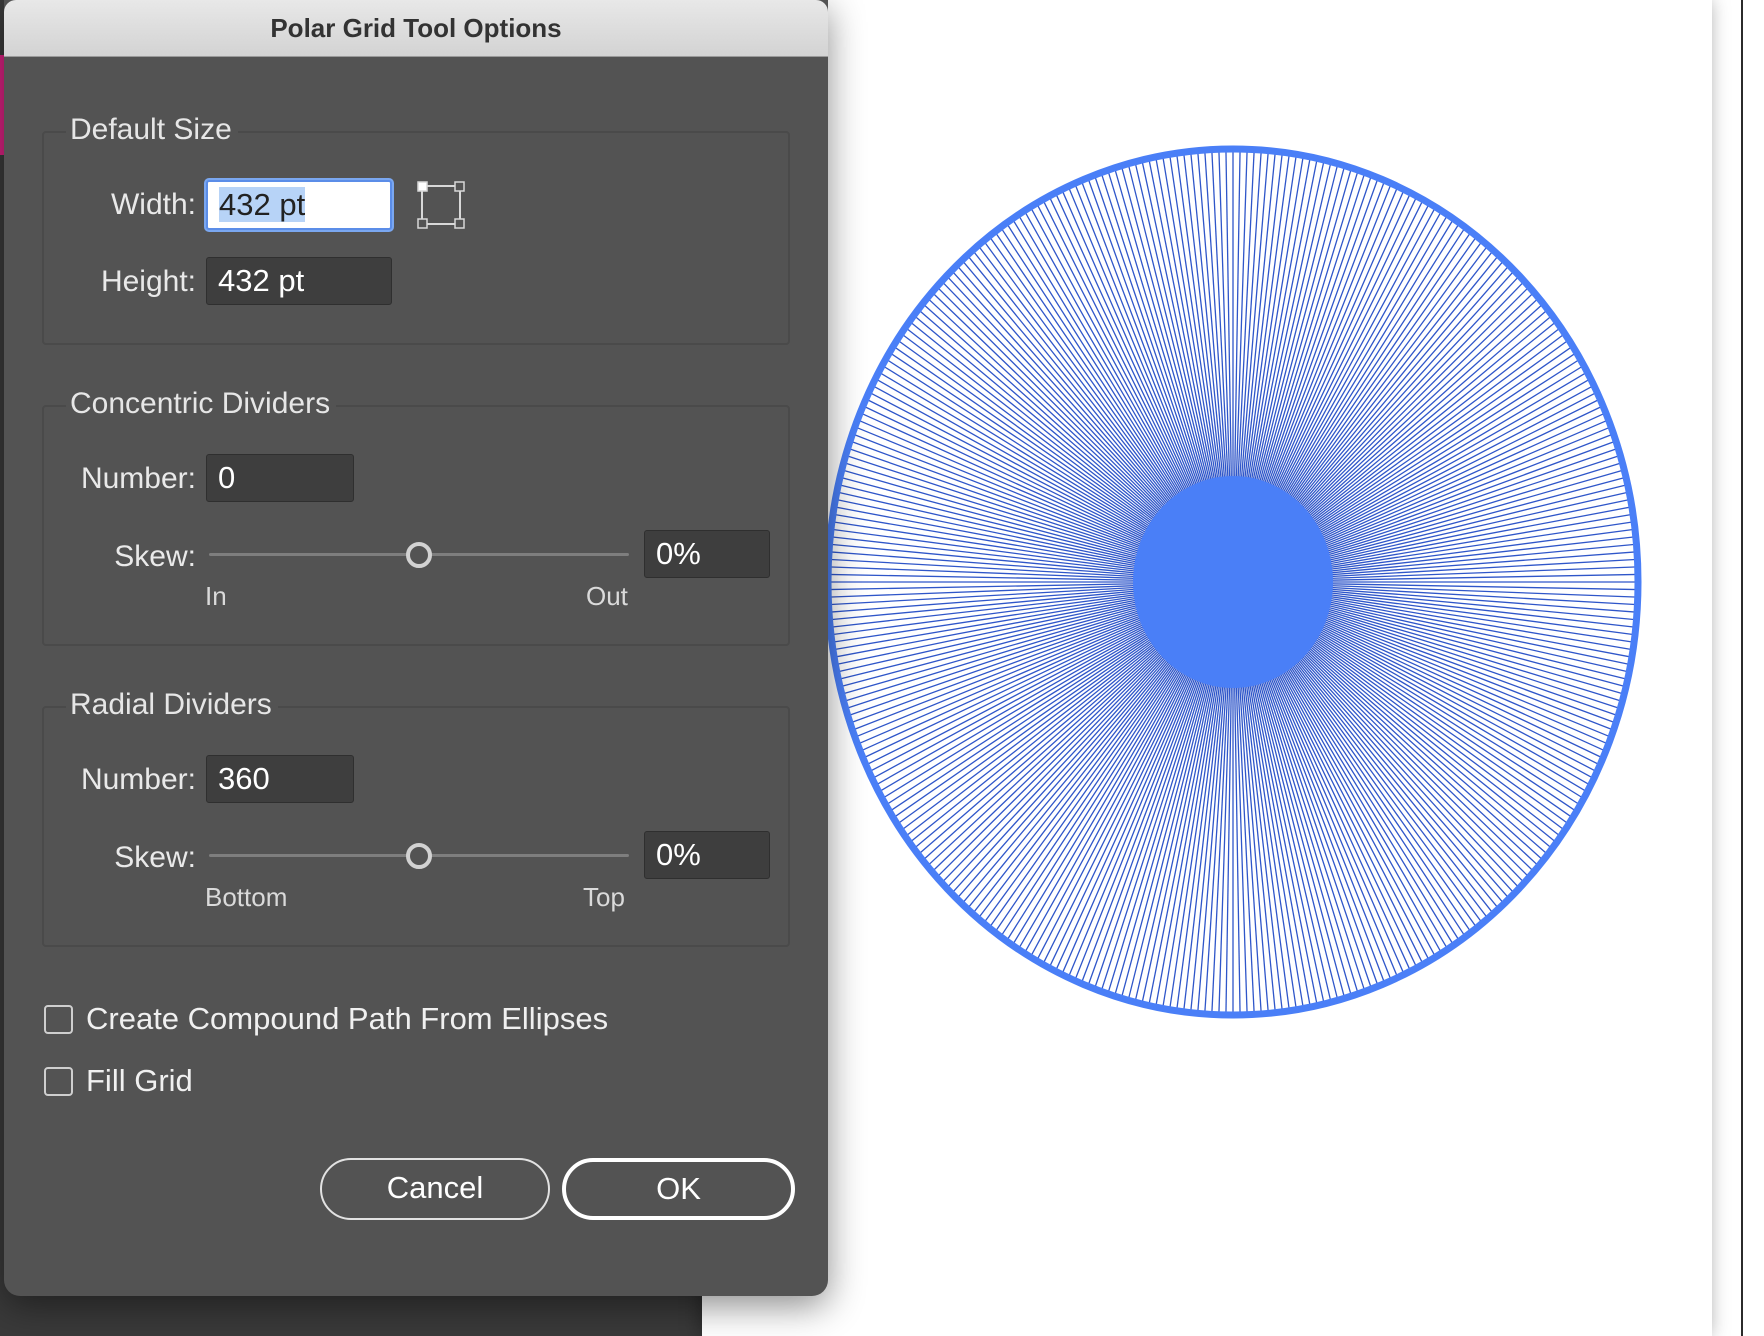 This screenshot has height=1336, width=1764. I want to click on cancel-button: Cancel, so click(435, 1189).